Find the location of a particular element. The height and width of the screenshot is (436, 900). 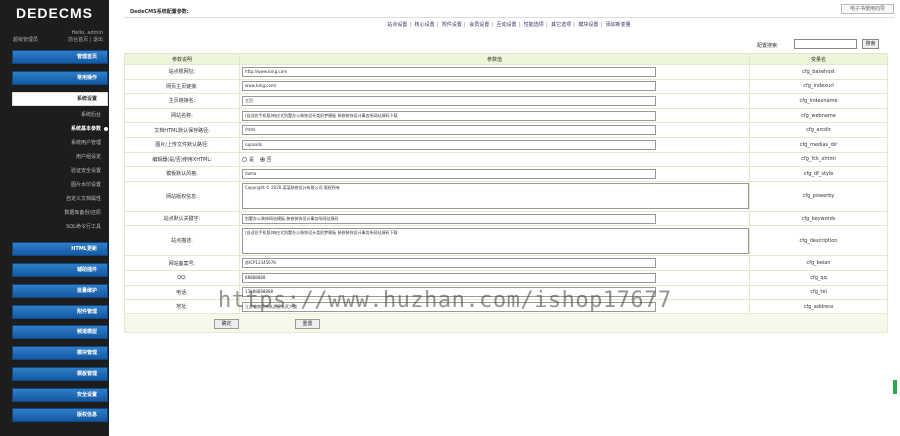

xhtml-no-radio is located at coordinates (262, 159).